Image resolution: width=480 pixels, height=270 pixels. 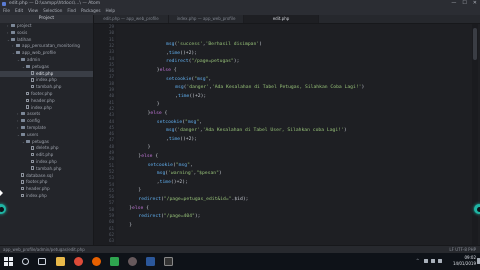 What do you see at coordinates (6, 11) in the screenshot?
I see `menu-file: File` at bounding box center [6, 11].